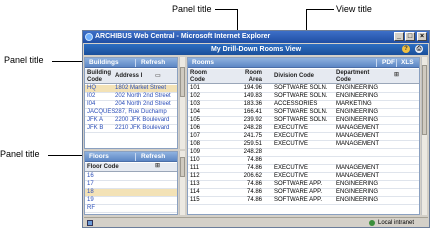 This screenshot has width=432, height=240. I want to click on add-filter-icon: ⊞, so click(396, 75).